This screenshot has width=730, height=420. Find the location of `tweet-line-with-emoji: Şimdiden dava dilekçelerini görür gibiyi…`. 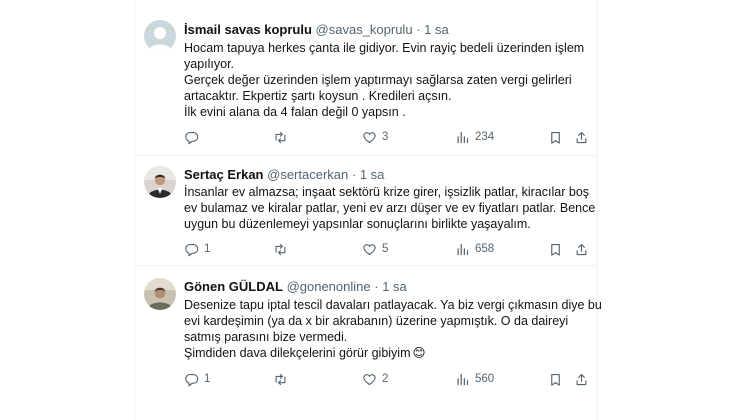

tweet-line-with-emoji: Şimdiden dava dilekçelerini görür gibiyi… is located at coordinates (386, 353).